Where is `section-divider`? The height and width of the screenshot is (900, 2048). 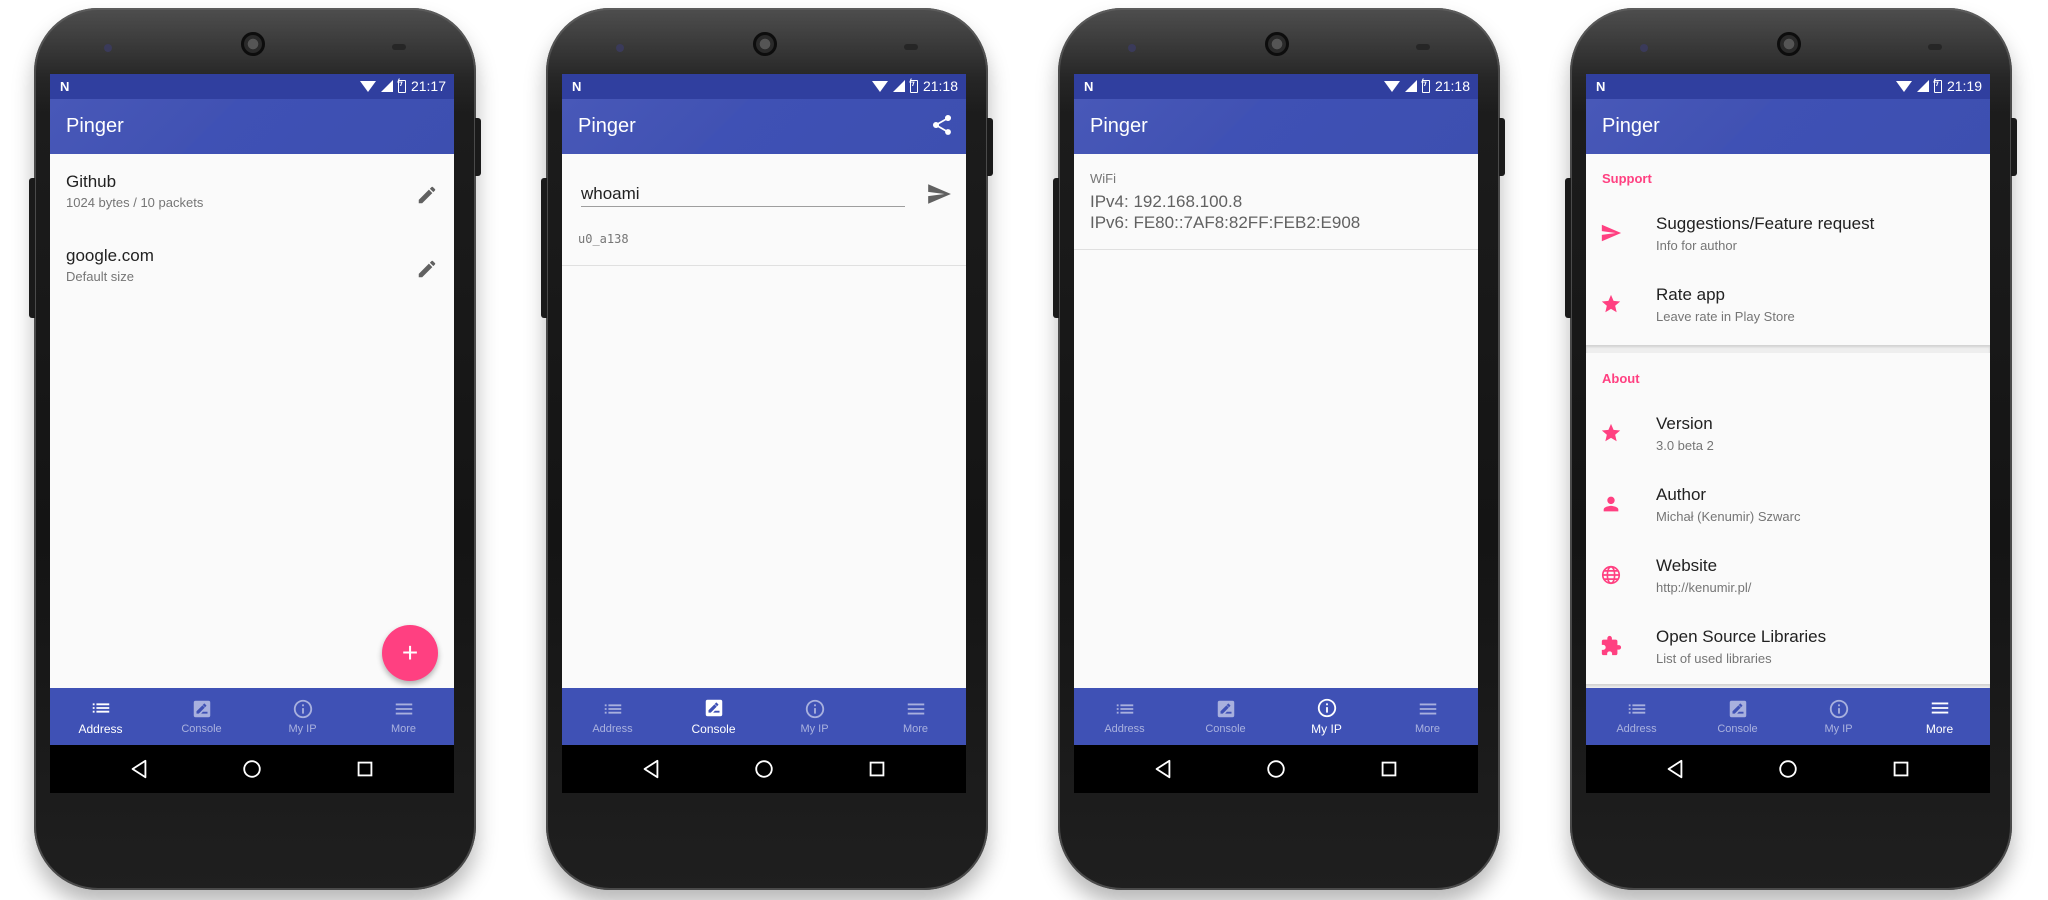 section-divider is located at coordinates (1788, 349).